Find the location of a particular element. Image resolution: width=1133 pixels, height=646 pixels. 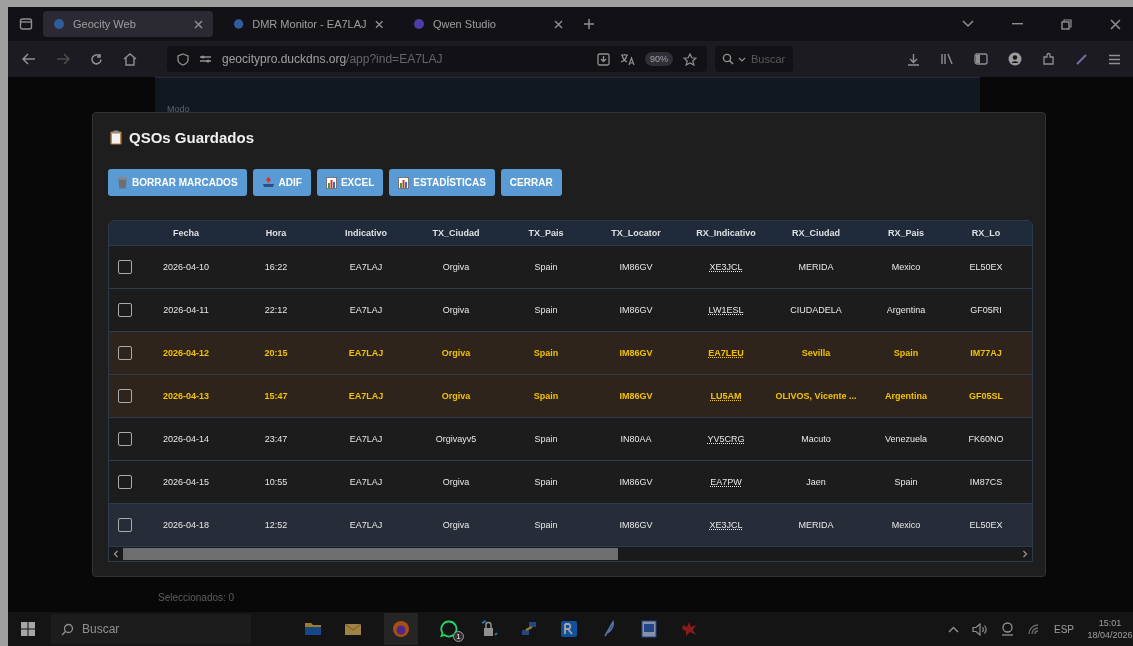

search-field: Buscar is located at coordinates (754, 59).